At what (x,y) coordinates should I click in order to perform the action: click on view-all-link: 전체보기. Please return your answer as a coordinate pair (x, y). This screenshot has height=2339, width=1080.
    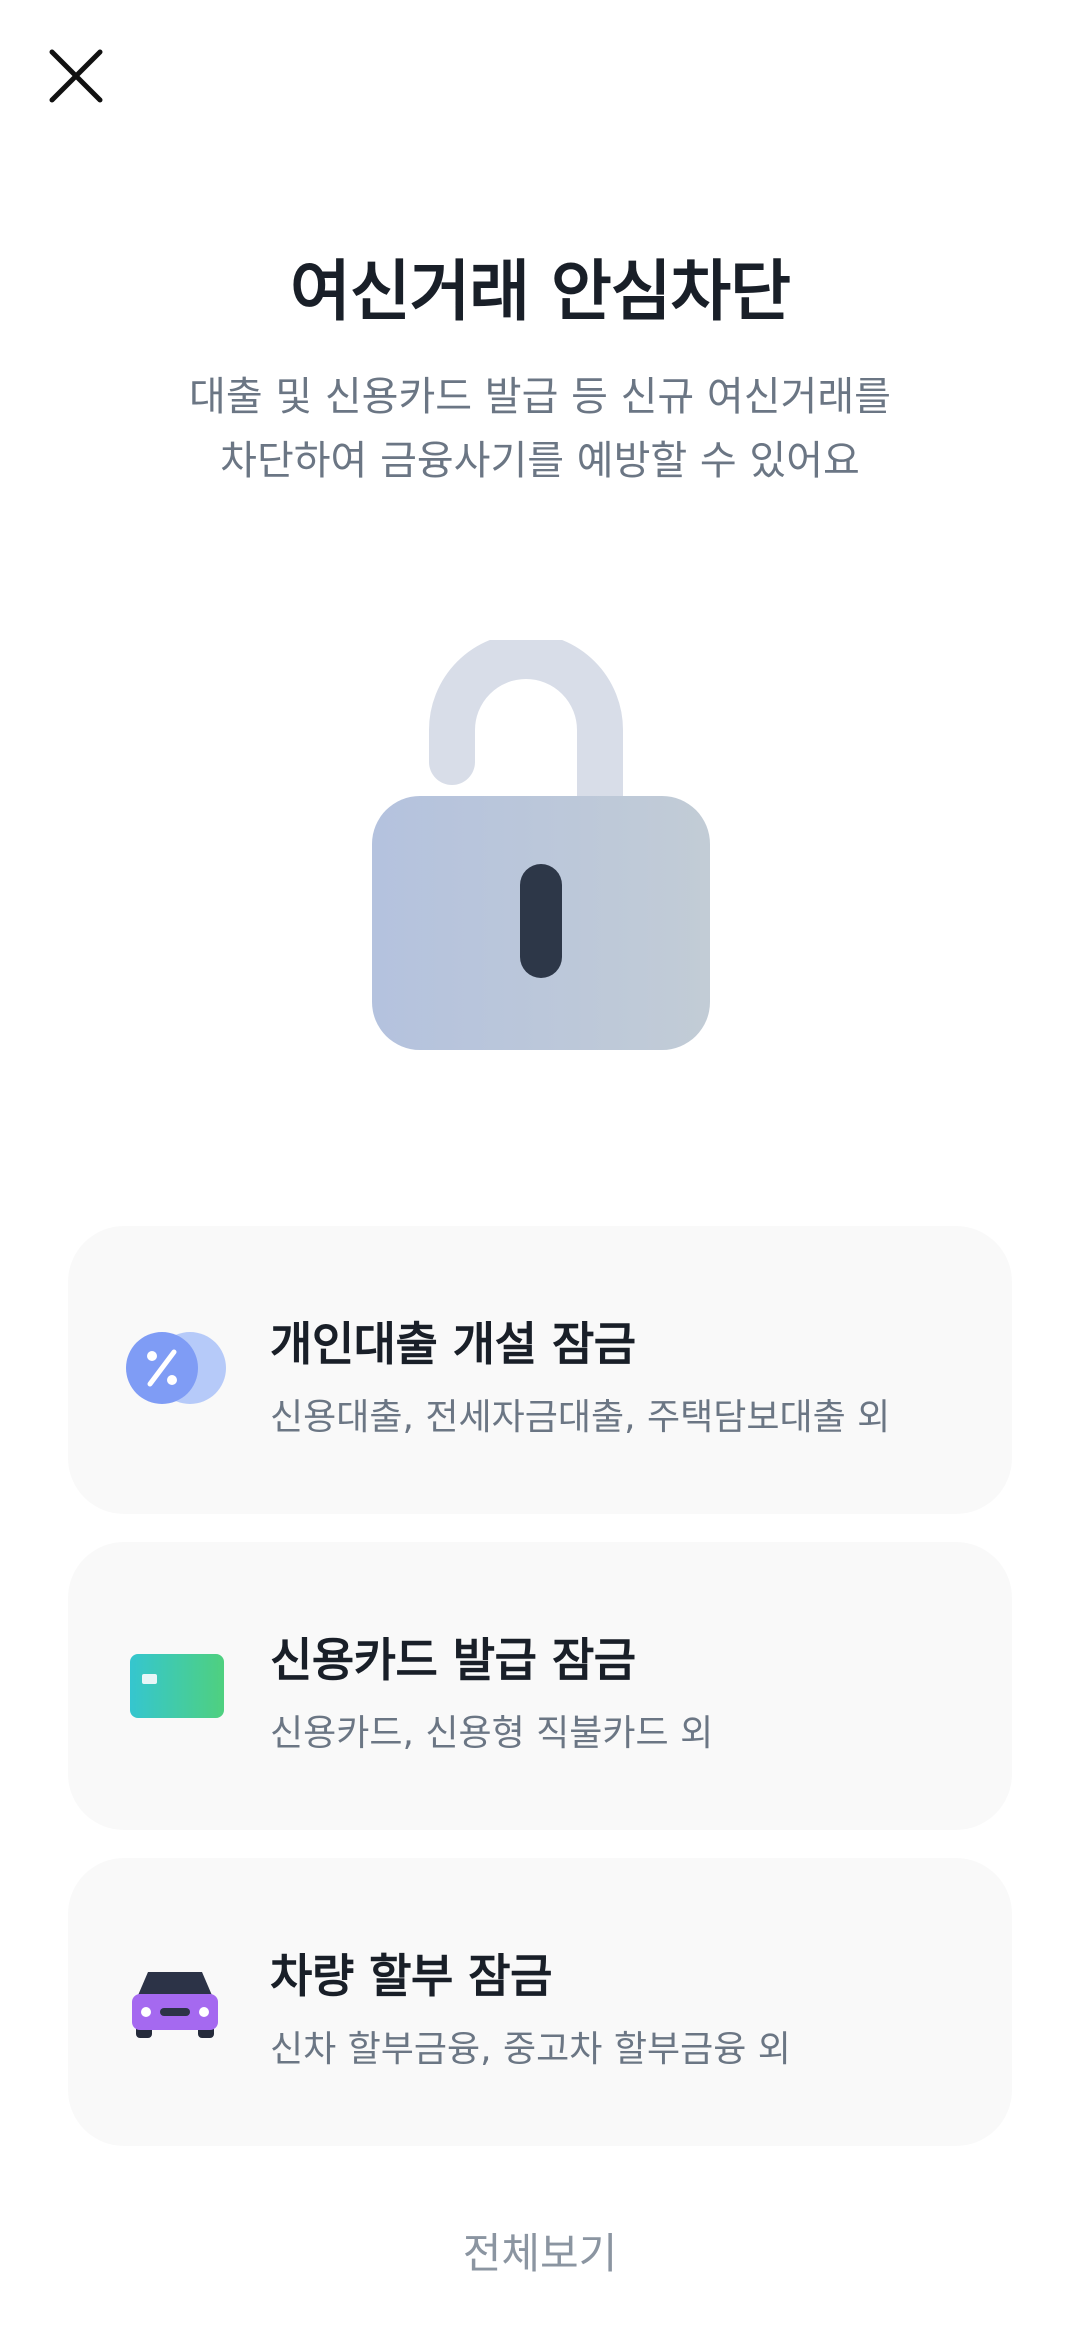
    Looking at the image, I should click on (540, 2250).